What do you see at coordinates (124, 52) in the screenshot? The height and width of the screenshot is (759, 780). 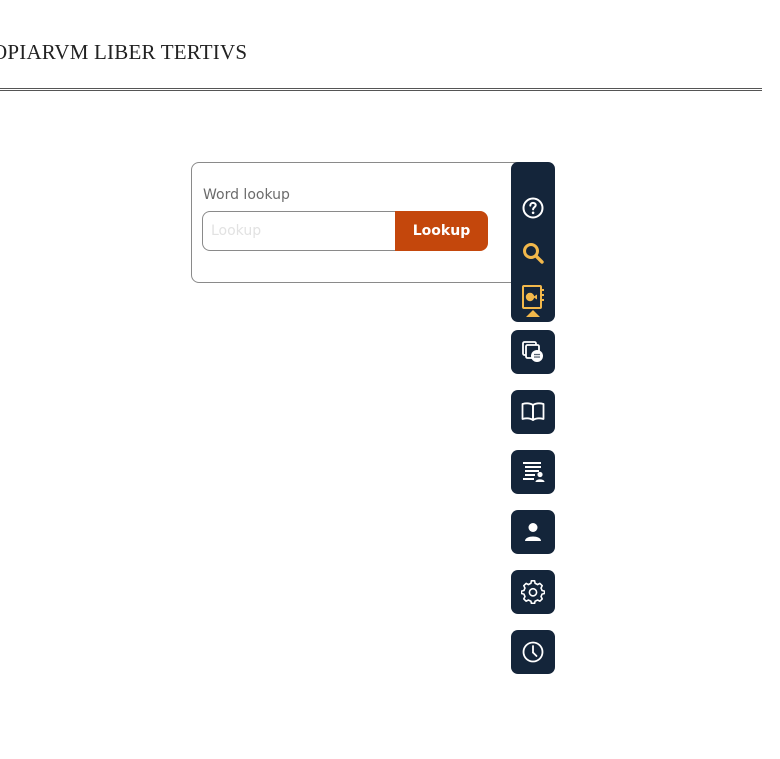 I see `page-title: OPIARVM LIBER TERTIVS` at bounding box center [124, 52].